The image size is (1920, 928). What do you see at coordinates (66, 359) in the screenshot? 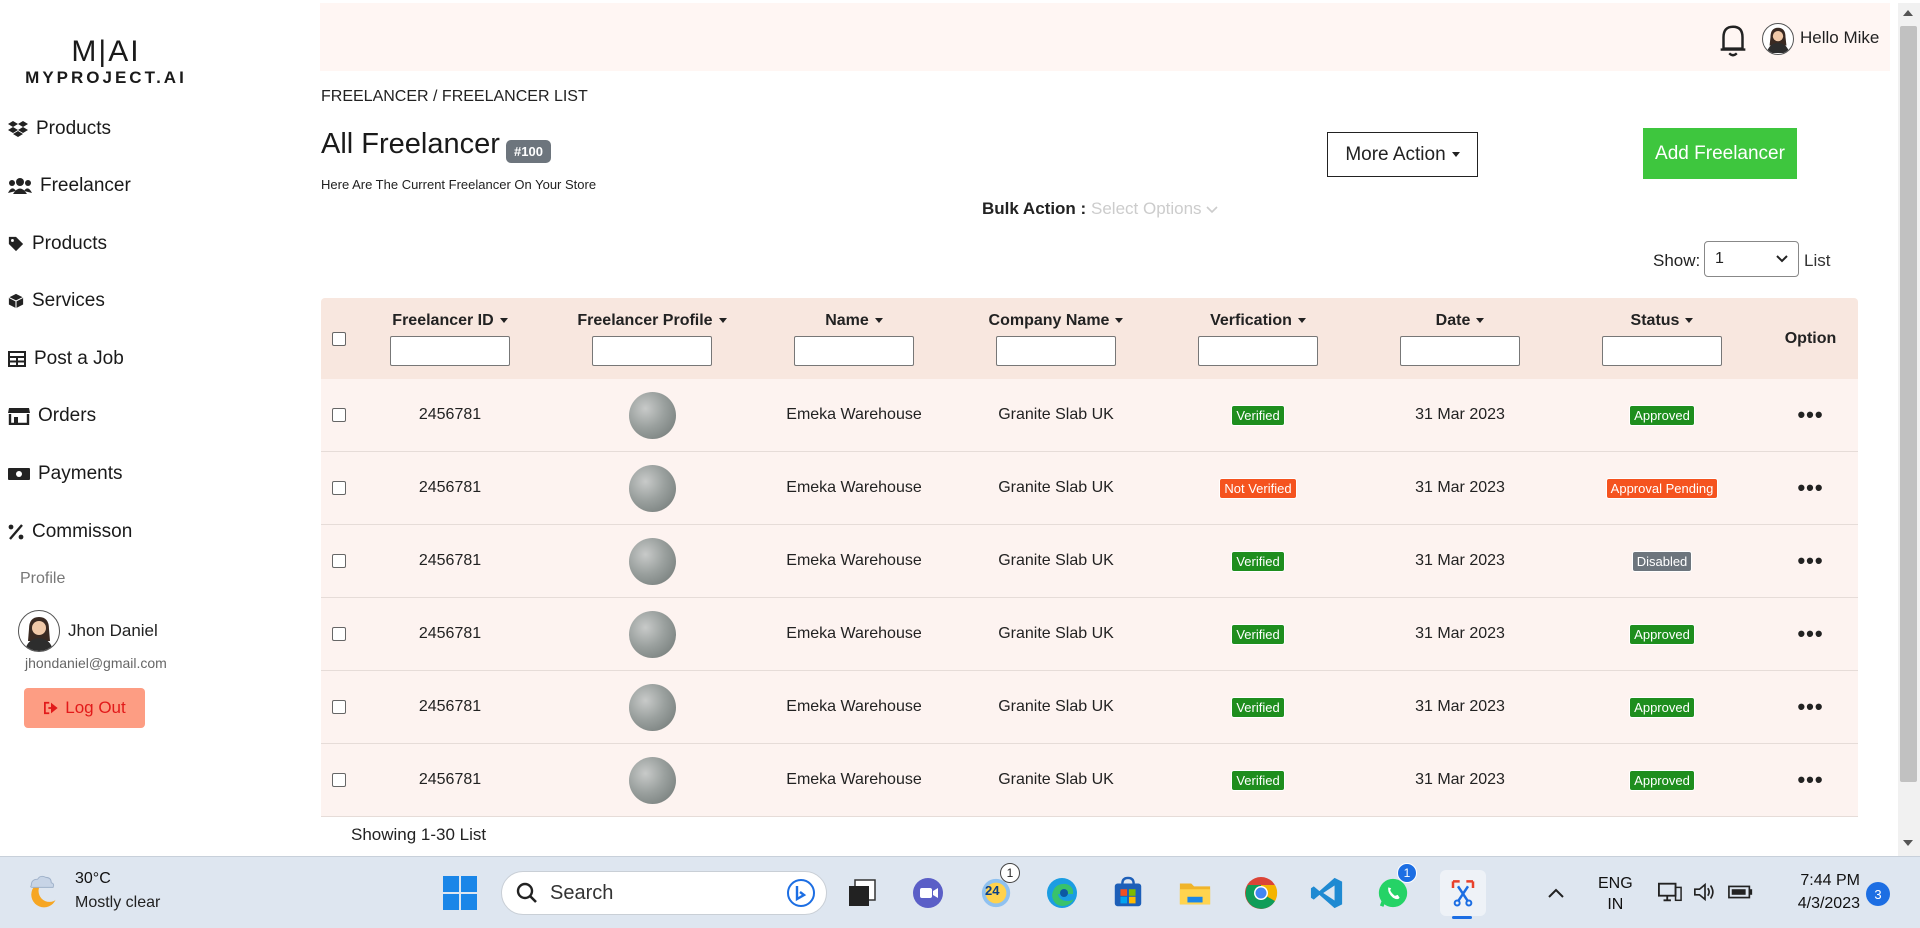
I see `sidebar-item-post-a-job: Post a Job` at bounding box center [66, 359].